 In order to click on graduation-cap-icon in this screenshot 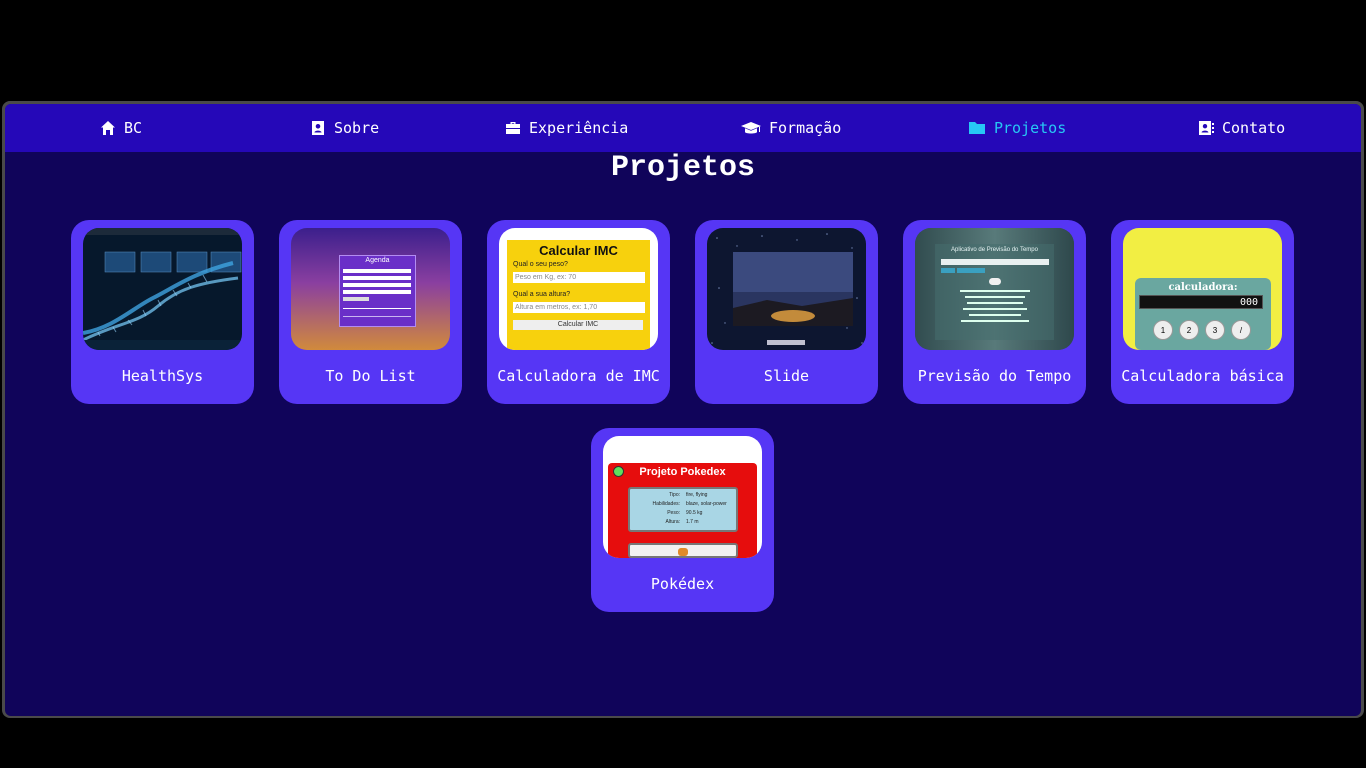, I will do `click(751, 128)`.